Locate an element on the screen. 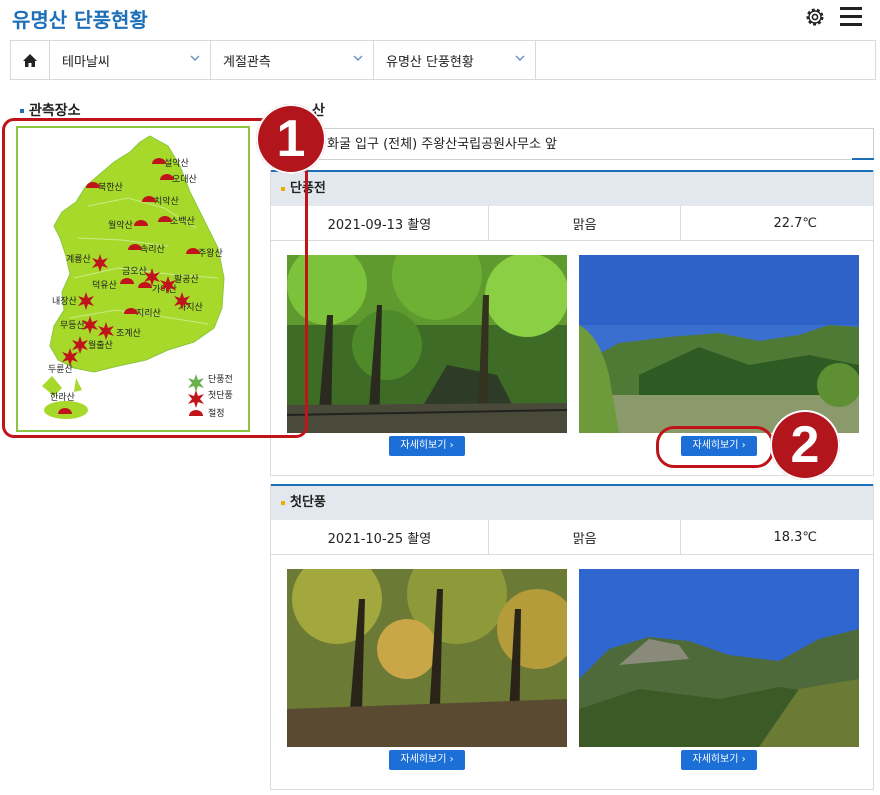 This screenshot has height=795, width=880. annotation-badge-2: 2 is located at coordinates (805, 445).